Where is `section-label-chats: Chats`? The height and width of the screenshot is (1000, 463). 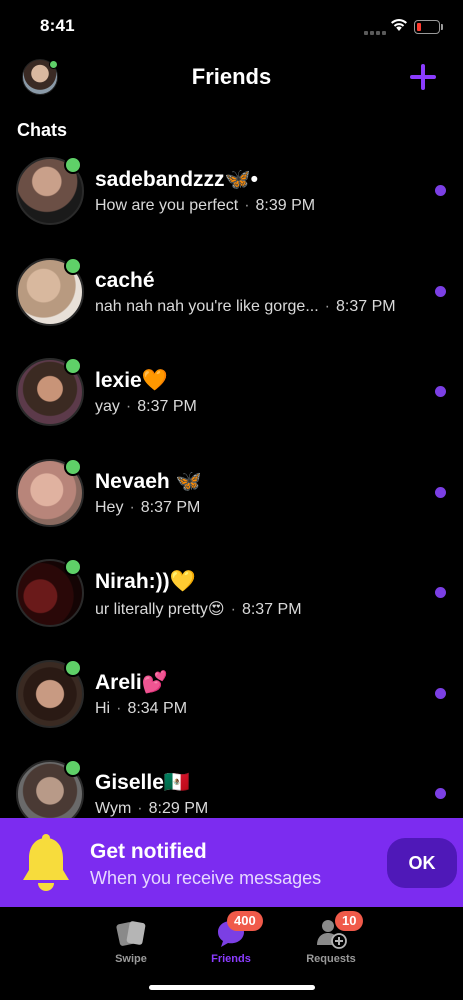
section-label-chats: Chats is located at coordinates (42, 130).